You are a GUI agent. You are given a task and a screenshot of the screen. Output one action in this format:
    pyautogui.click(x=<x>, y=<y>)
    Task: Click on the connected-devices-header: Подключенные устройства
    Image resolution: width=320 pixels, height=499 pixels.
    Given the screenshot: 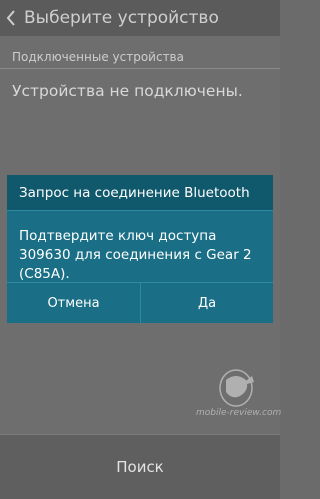 What is the action you would take?
    pyautogui.click(x=98, y=57)
    